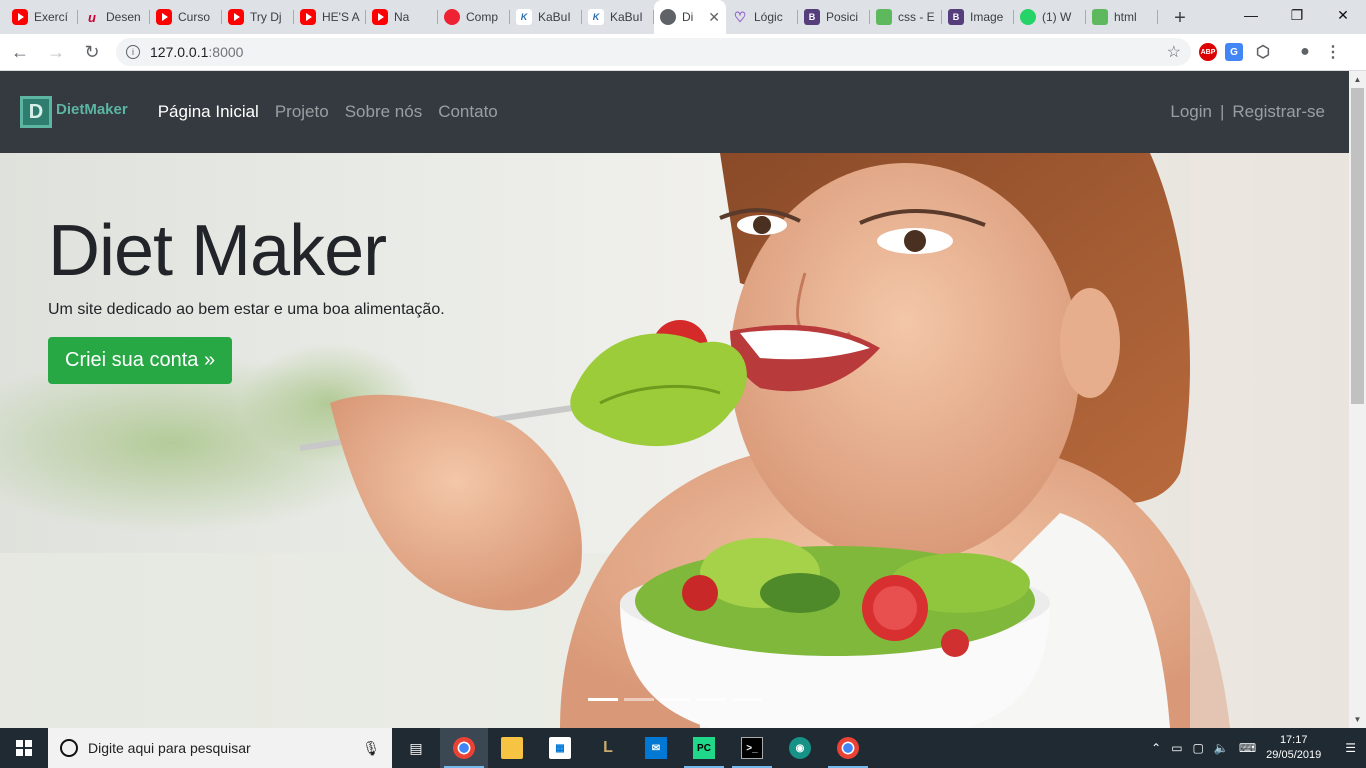  Describe the element at coordinates (1305, 52) in the screenshot. I see `profile-avatar-icon: ●` at that location.